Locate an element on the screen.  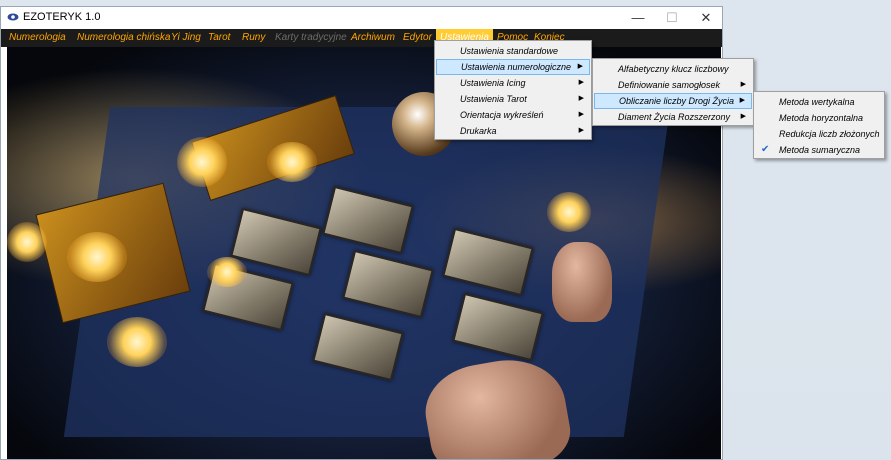
menu-metoda-horyzontalna: Metoda horyzontalna is located at coordinates (819, 118).